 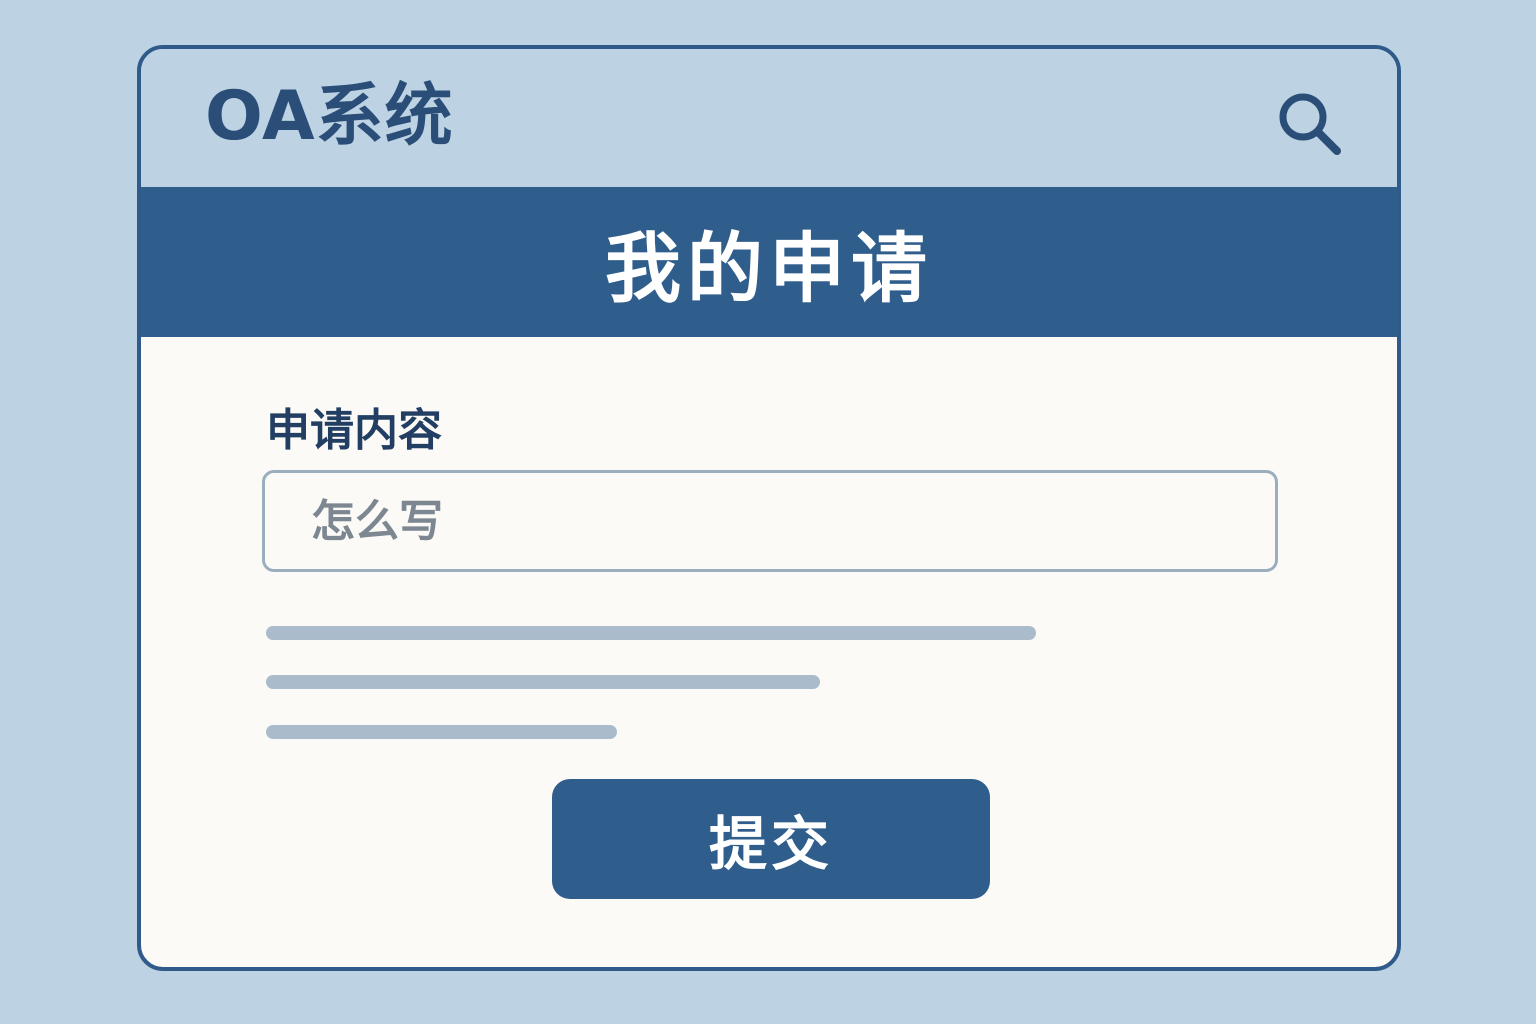 What do you see at coordinates (769, 118) in the screenshot?
I see `top-bar: OA系统` at bounding box center [769, 118].